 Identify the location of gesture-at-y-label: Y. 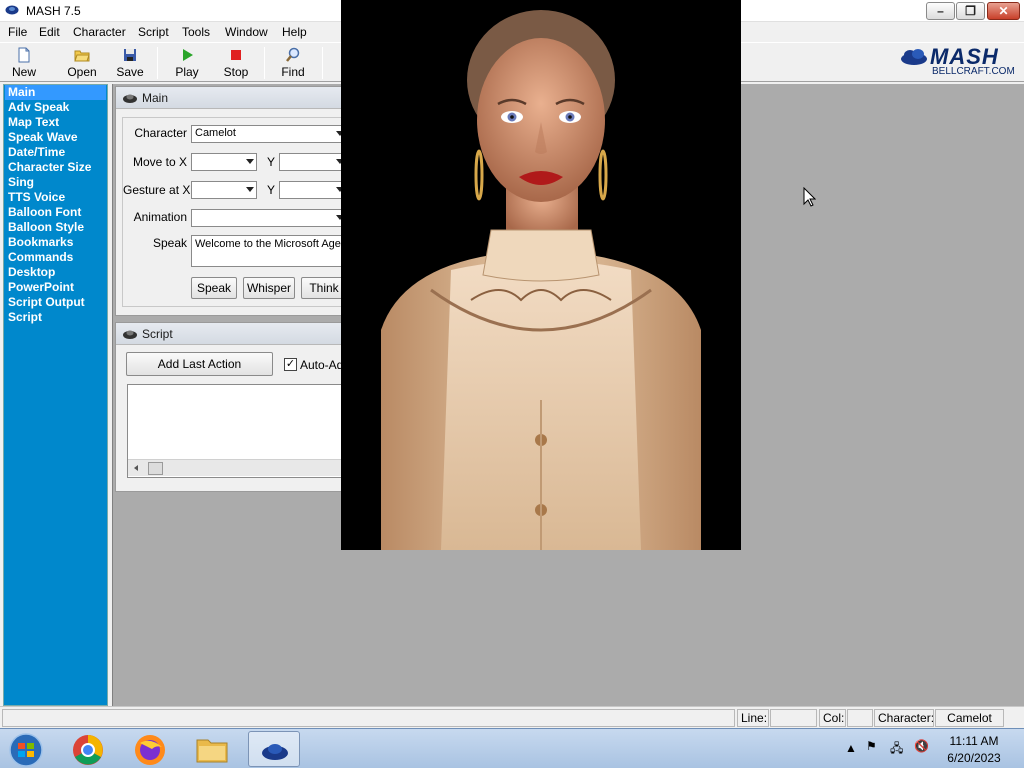
(270, 190).